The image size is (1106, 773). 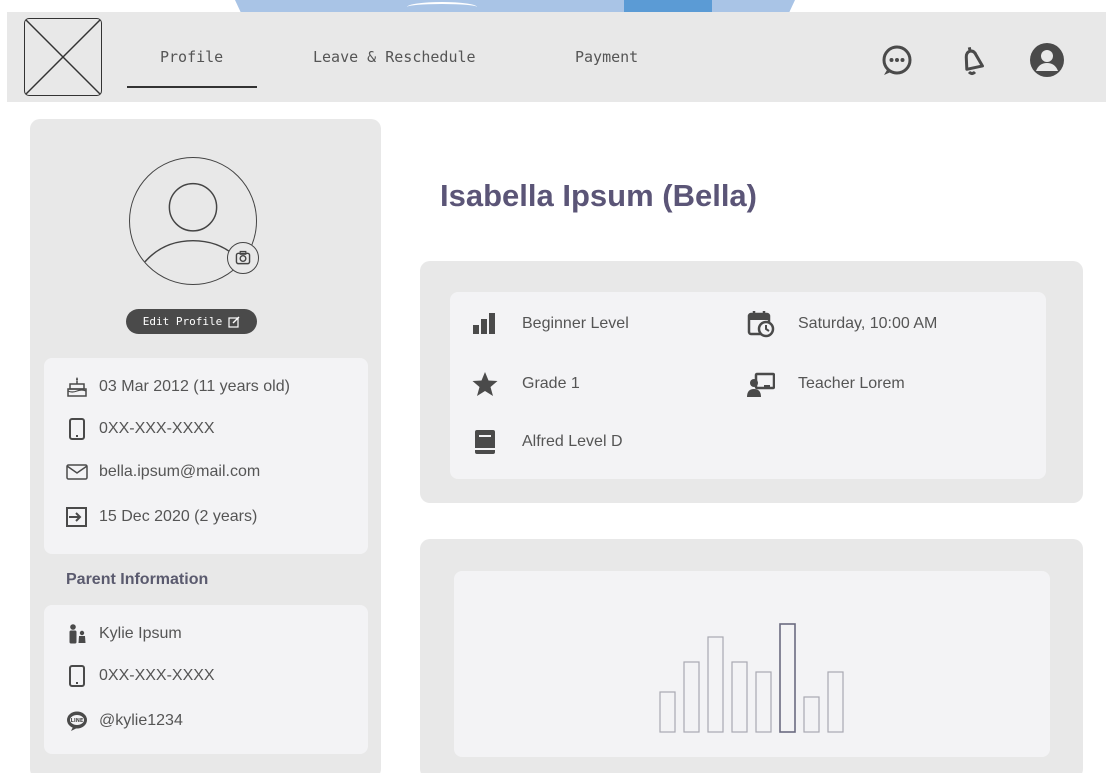 I want to click on user-circle-icon, so click(x=1047, y=60).